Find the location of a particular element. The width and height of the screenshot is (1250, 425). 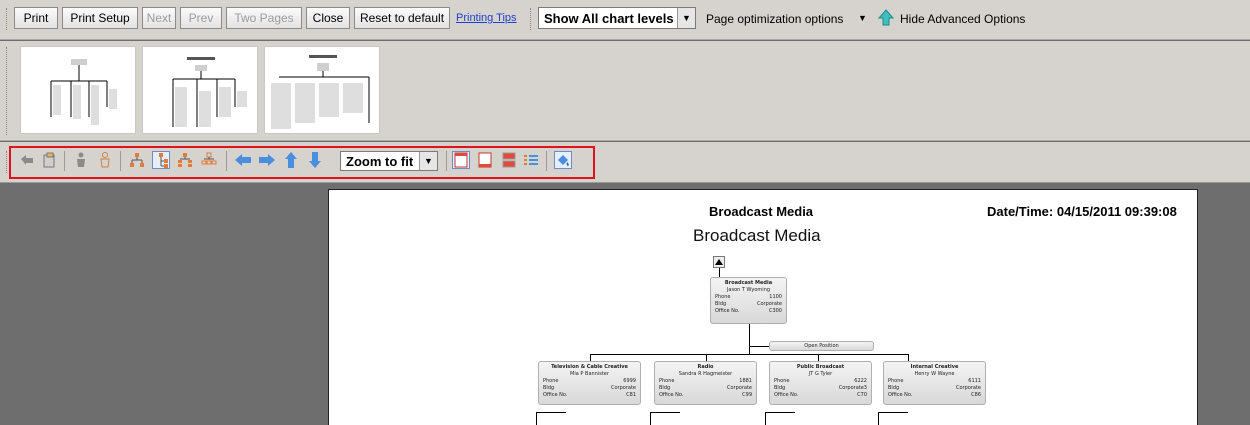

node-row: Office No. C81 is located at coordinates (589, 395).